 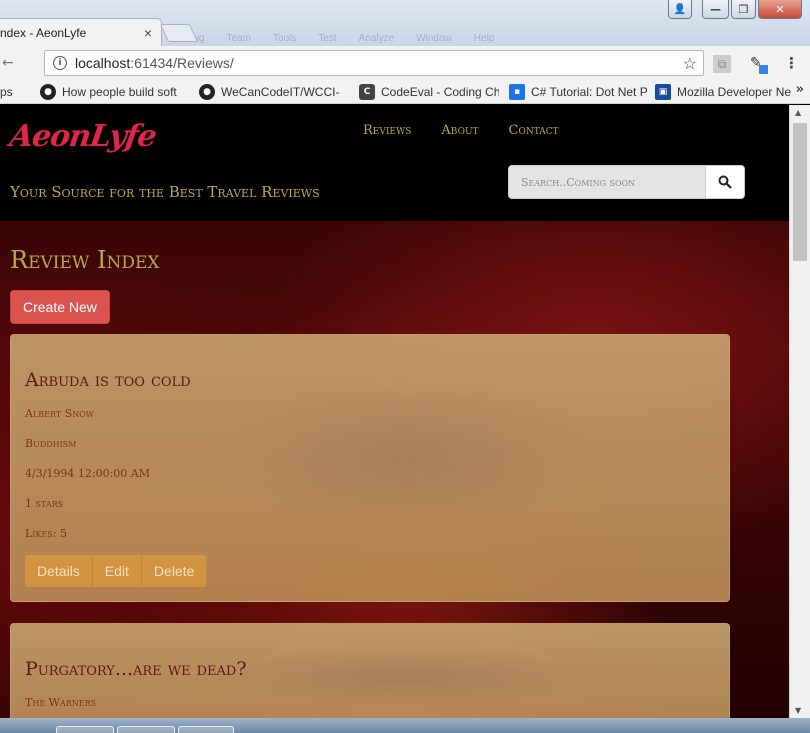 I want to click on nav-about: About, so click(x=459, y=130).